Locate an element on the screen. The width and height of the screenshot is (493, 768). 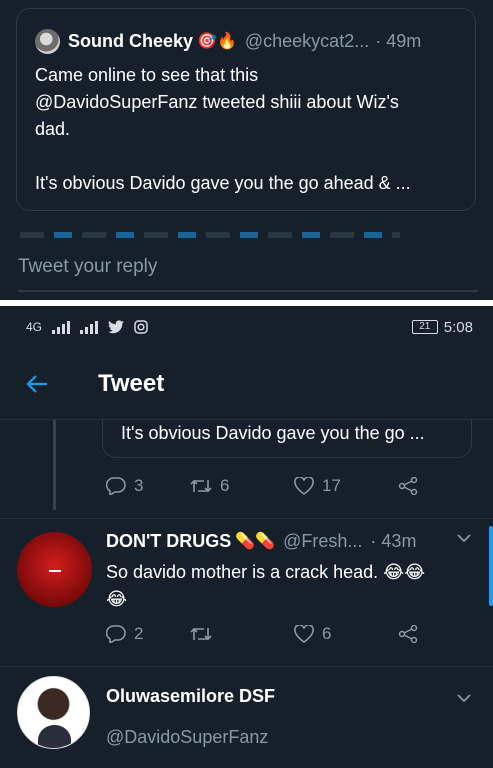
quoted-tweet-time: · 49m is located at coordinates (398, 40).